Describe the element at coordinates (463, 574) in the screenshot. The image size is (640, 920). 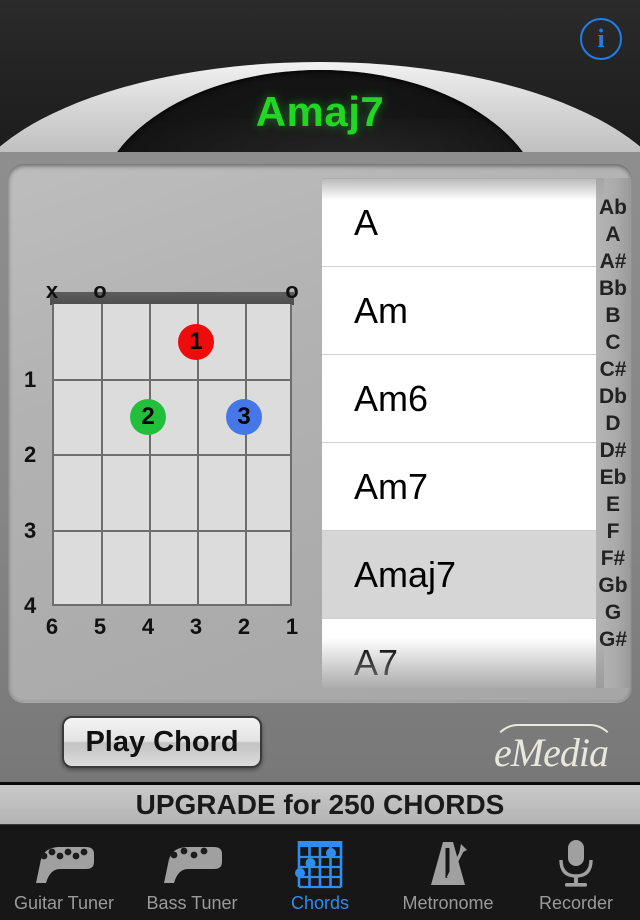
I see `chord-list-item-selected: Amaj7` at that location.